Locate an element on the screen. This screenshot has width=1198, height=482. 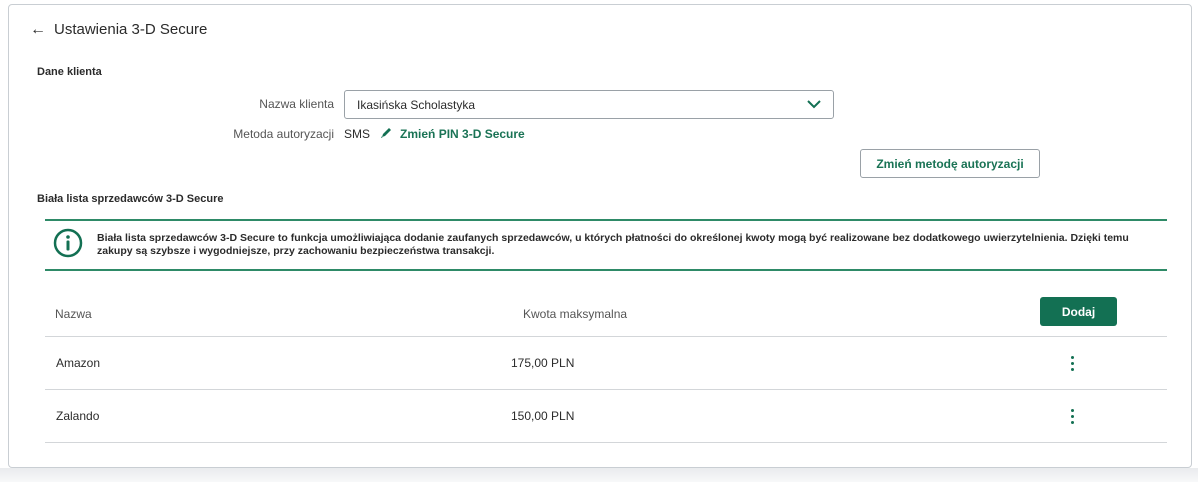
chevron-down-icon is located at coordinates (814, 104).